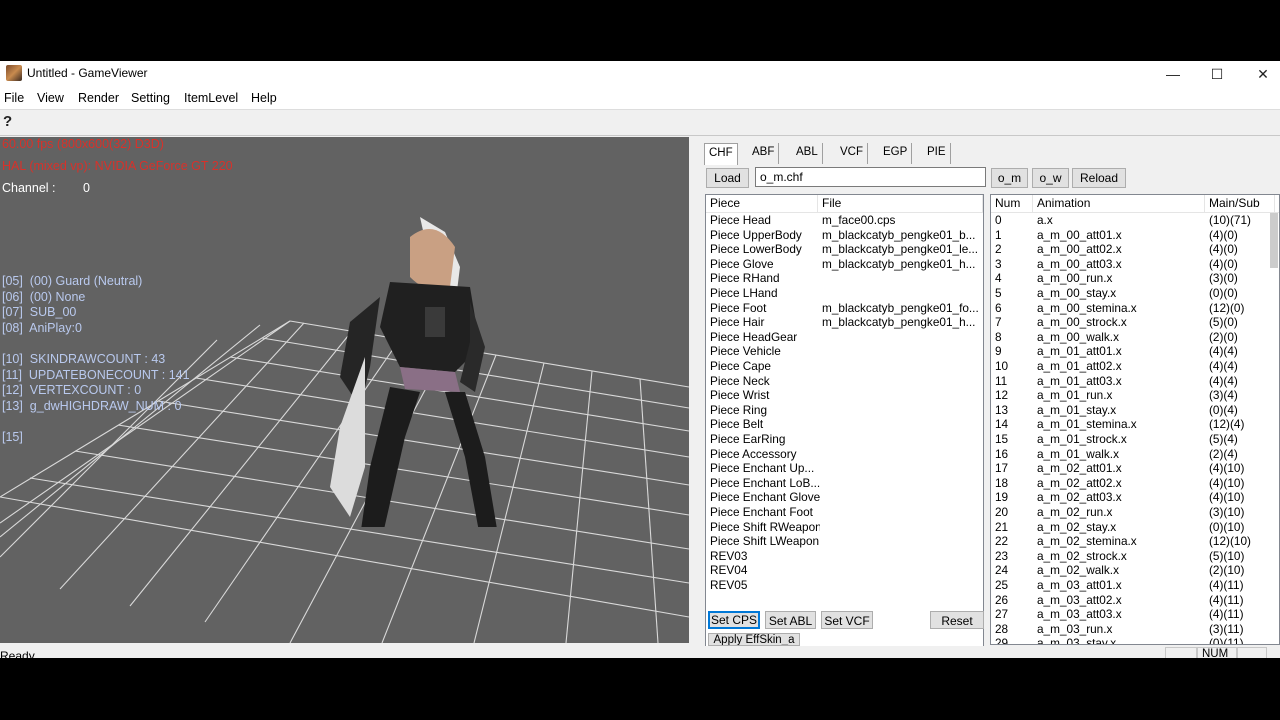  What do you see at coordinates (1131, 293) in the screenshot?
I see `animation-row: 5 a_m_00_stay.x (0)(0)` at bounding box center [1131, 293].